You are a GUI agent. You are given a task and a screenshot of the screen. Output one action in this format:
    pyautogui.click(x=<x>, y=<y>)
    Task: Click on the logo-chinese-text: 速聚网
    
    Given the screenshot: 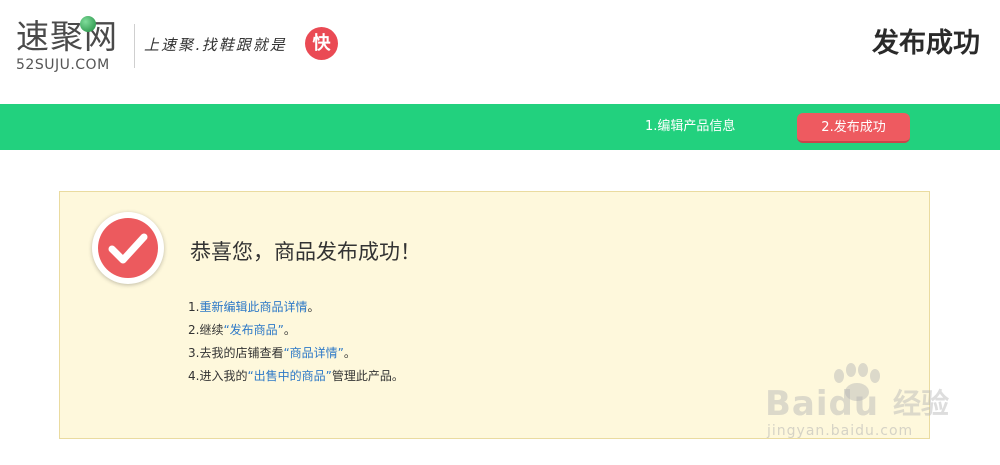 What is the action you would take?
    pyautogui.click(x=67, y=36)
    